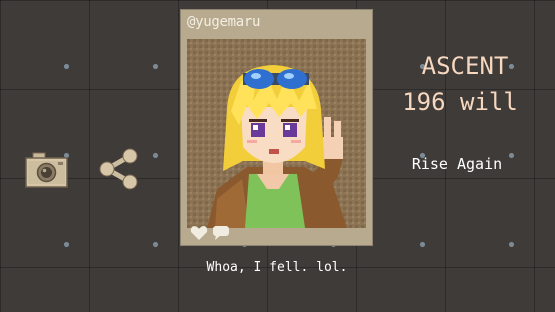 This screenshot has width=555, height=312. Describe the element at coordinates (224, 22) in the screenshot. I see `post-handle: @yugemaru` at that location.